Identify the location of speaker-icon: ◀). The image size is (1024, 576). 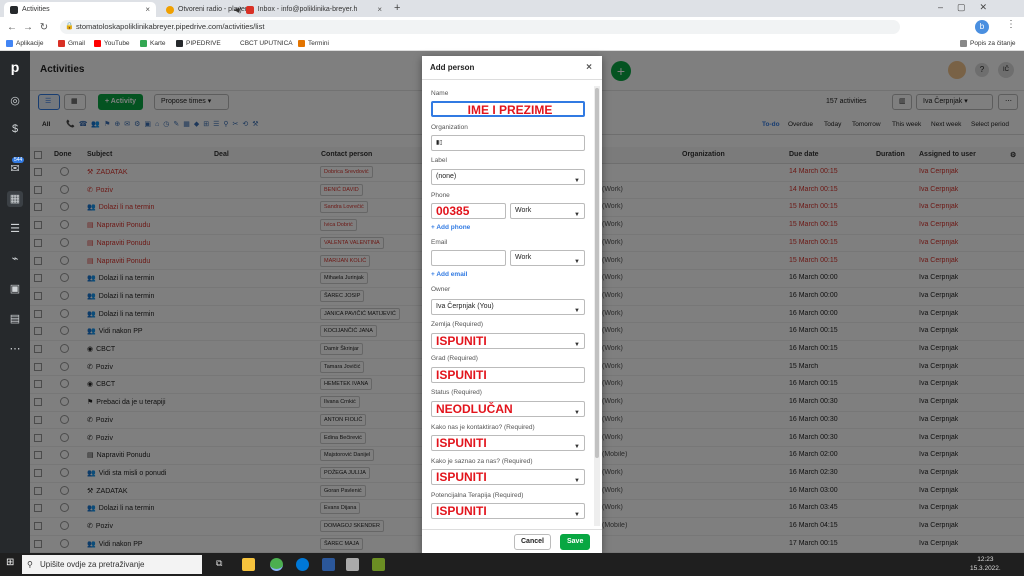
(238, 10).